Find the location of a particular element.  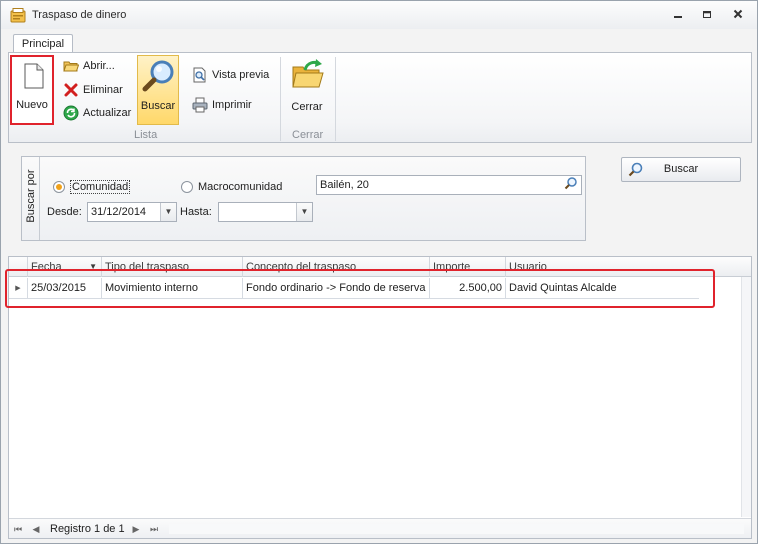

record-navigator: ⏮ ◀ Registro 1 de 1 ▶ ⏭ is located at coordinates (380, 528).